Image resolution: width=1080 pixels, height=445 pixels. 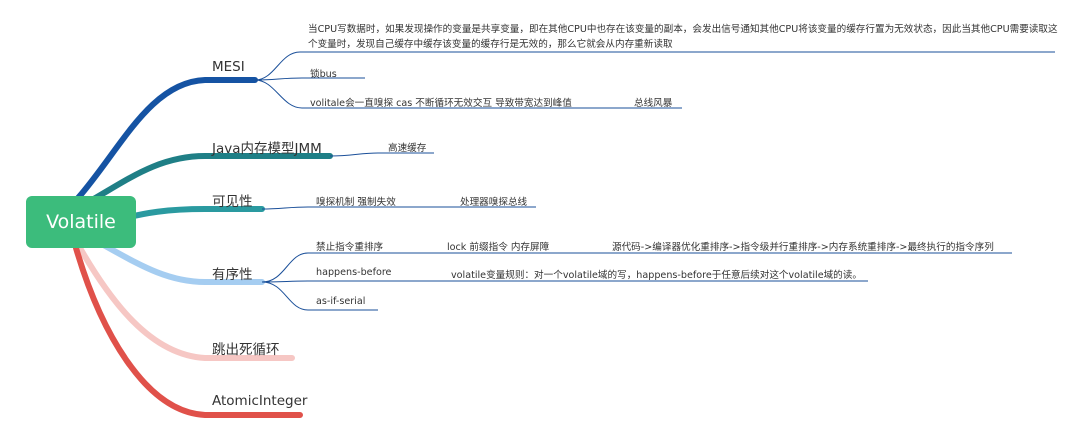 What do you see at coordinates (232, 273) in the screenshot?
I see `branch-order: 有序性` at bounding box center [232, 273].